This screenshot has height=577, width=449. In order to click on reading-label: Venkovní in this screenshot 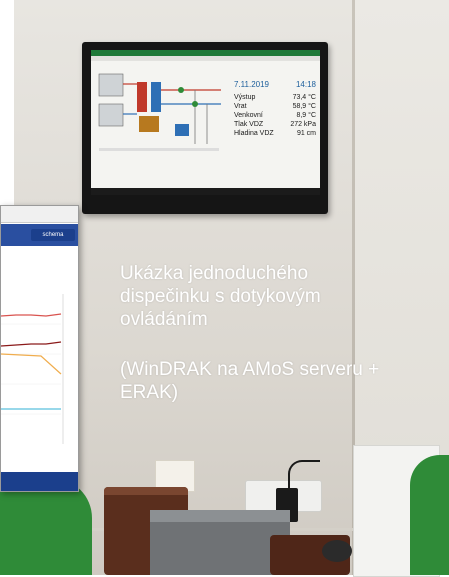, I will do `click(248, 115)`.